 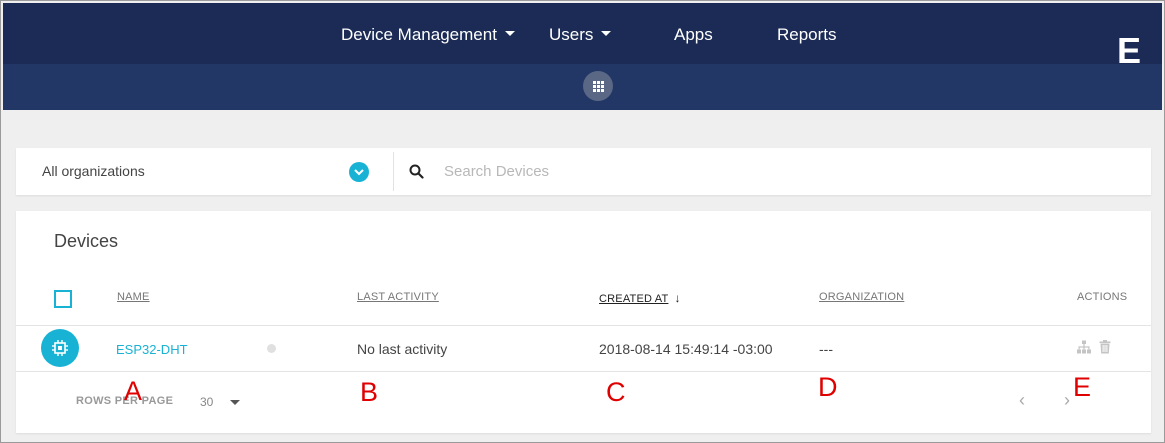 I want to click on column-header-name: NAME, so click(x=133, y=297).